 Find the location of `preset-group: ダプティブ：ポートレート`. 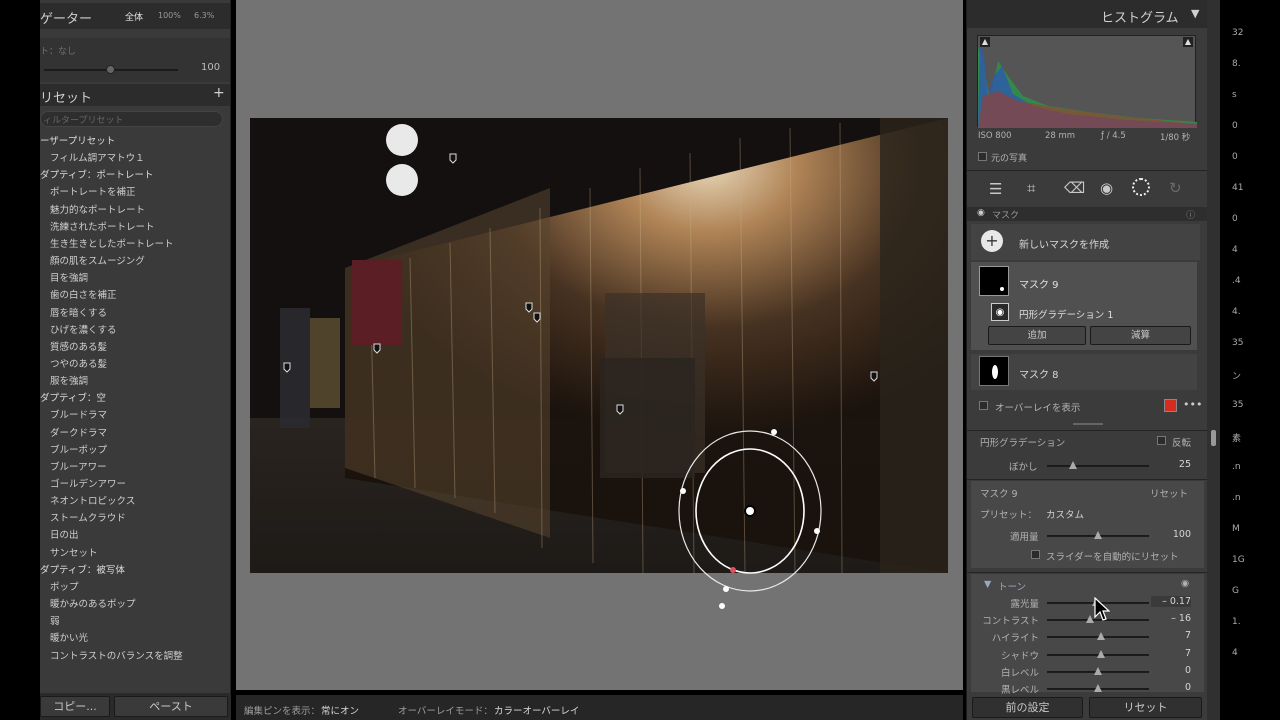

preset-group: ダプティブ：ポートレート is located at coordinates (135, 175).